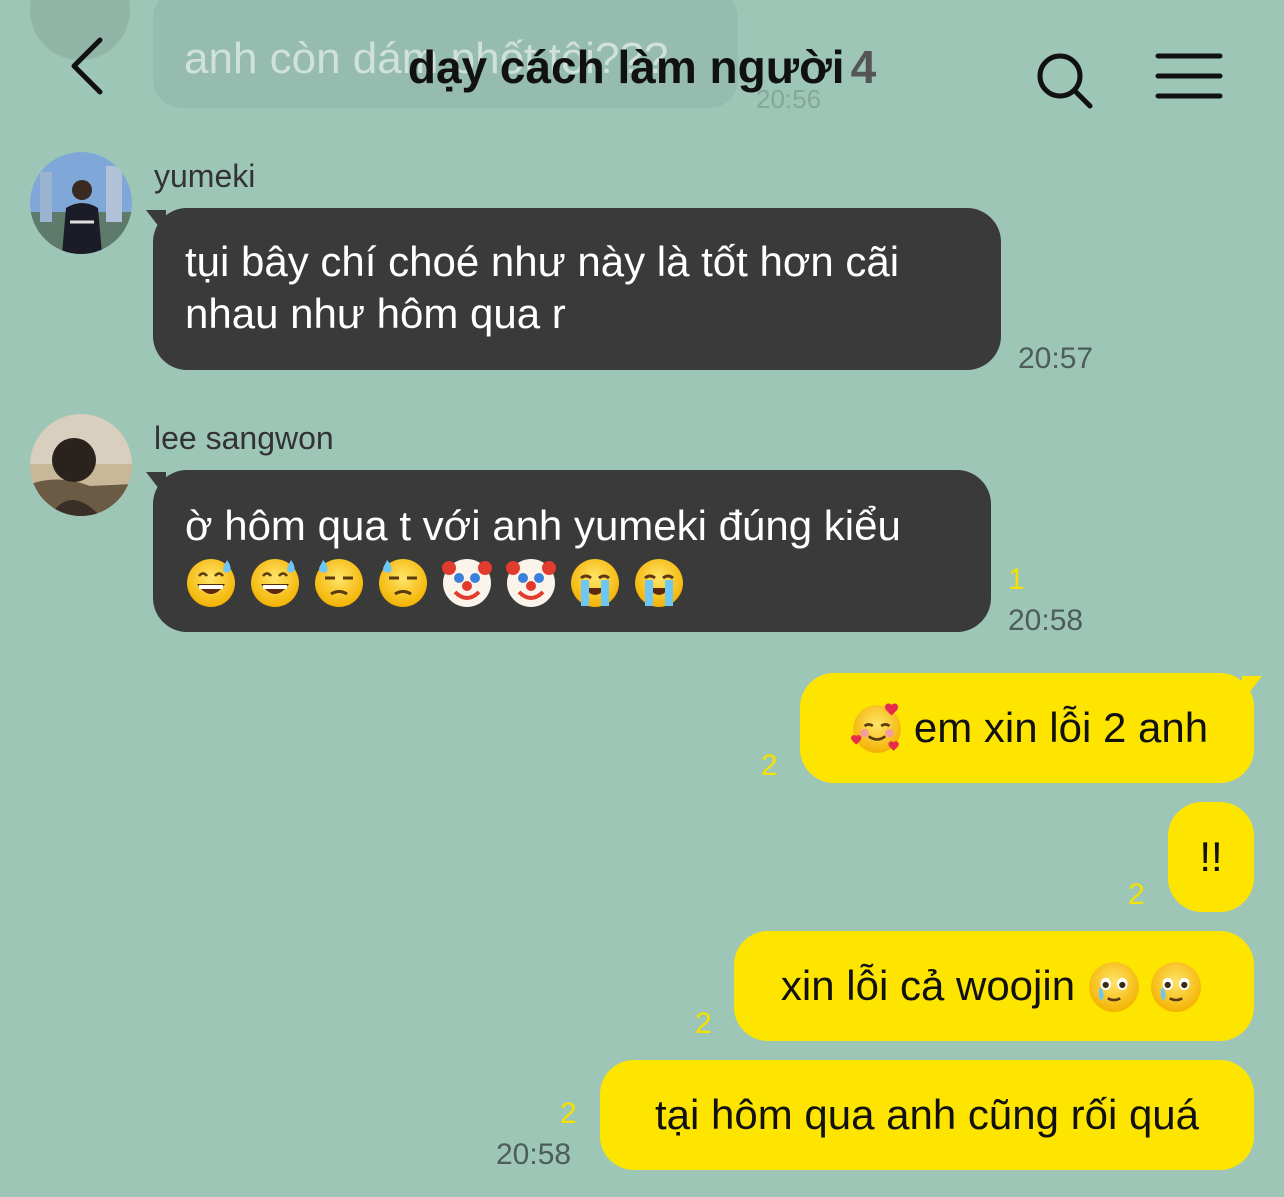  I want to click on message-bubble-outgoing: !!, so click(1211, 857).